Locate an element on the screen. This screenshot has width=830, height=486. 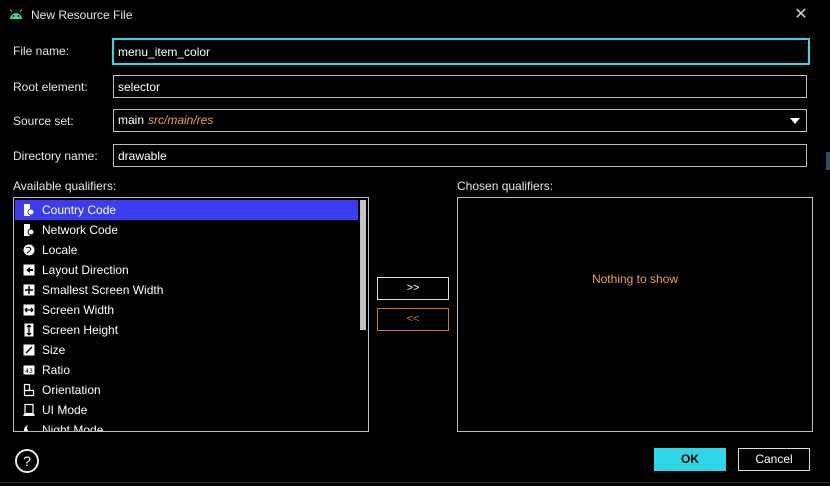
qualifier-item-ui-mode: UI Mode is located at coordinates (186, 410).